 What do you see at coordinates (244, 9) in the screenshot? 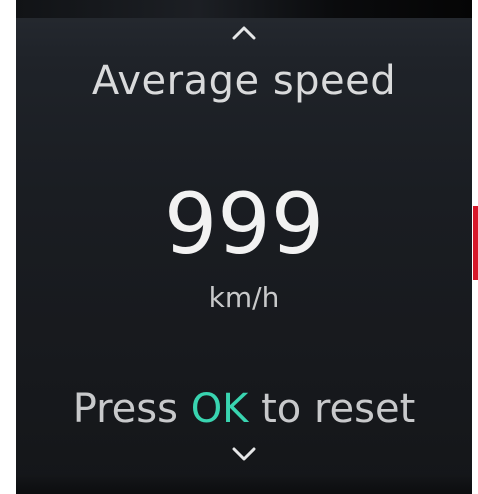
I see `top-edge` at bounding box center [244, 9].